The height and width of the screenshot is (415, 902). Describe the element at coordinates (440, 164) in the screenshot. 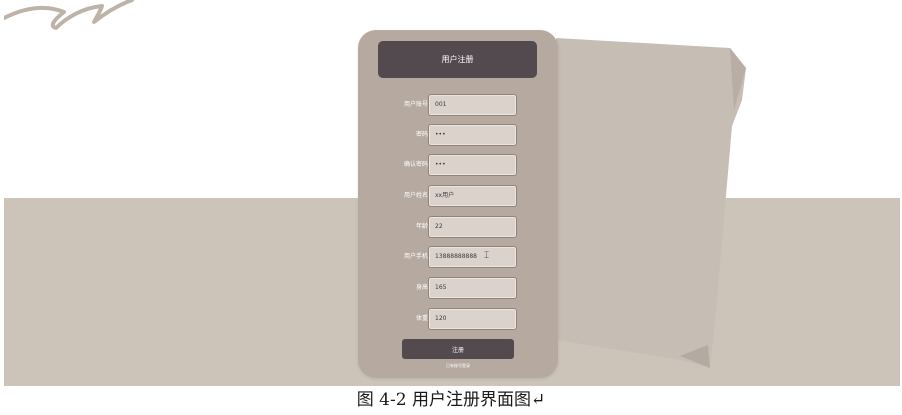

I see `confirm-password-value: •••` at that location.